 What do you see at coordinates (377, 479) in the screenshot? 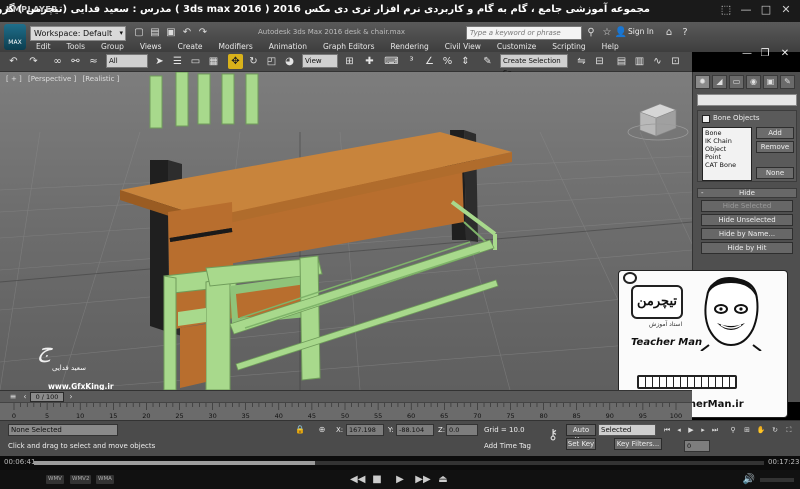
I see `stop-icon: ■` at bounding box center [377, 479].